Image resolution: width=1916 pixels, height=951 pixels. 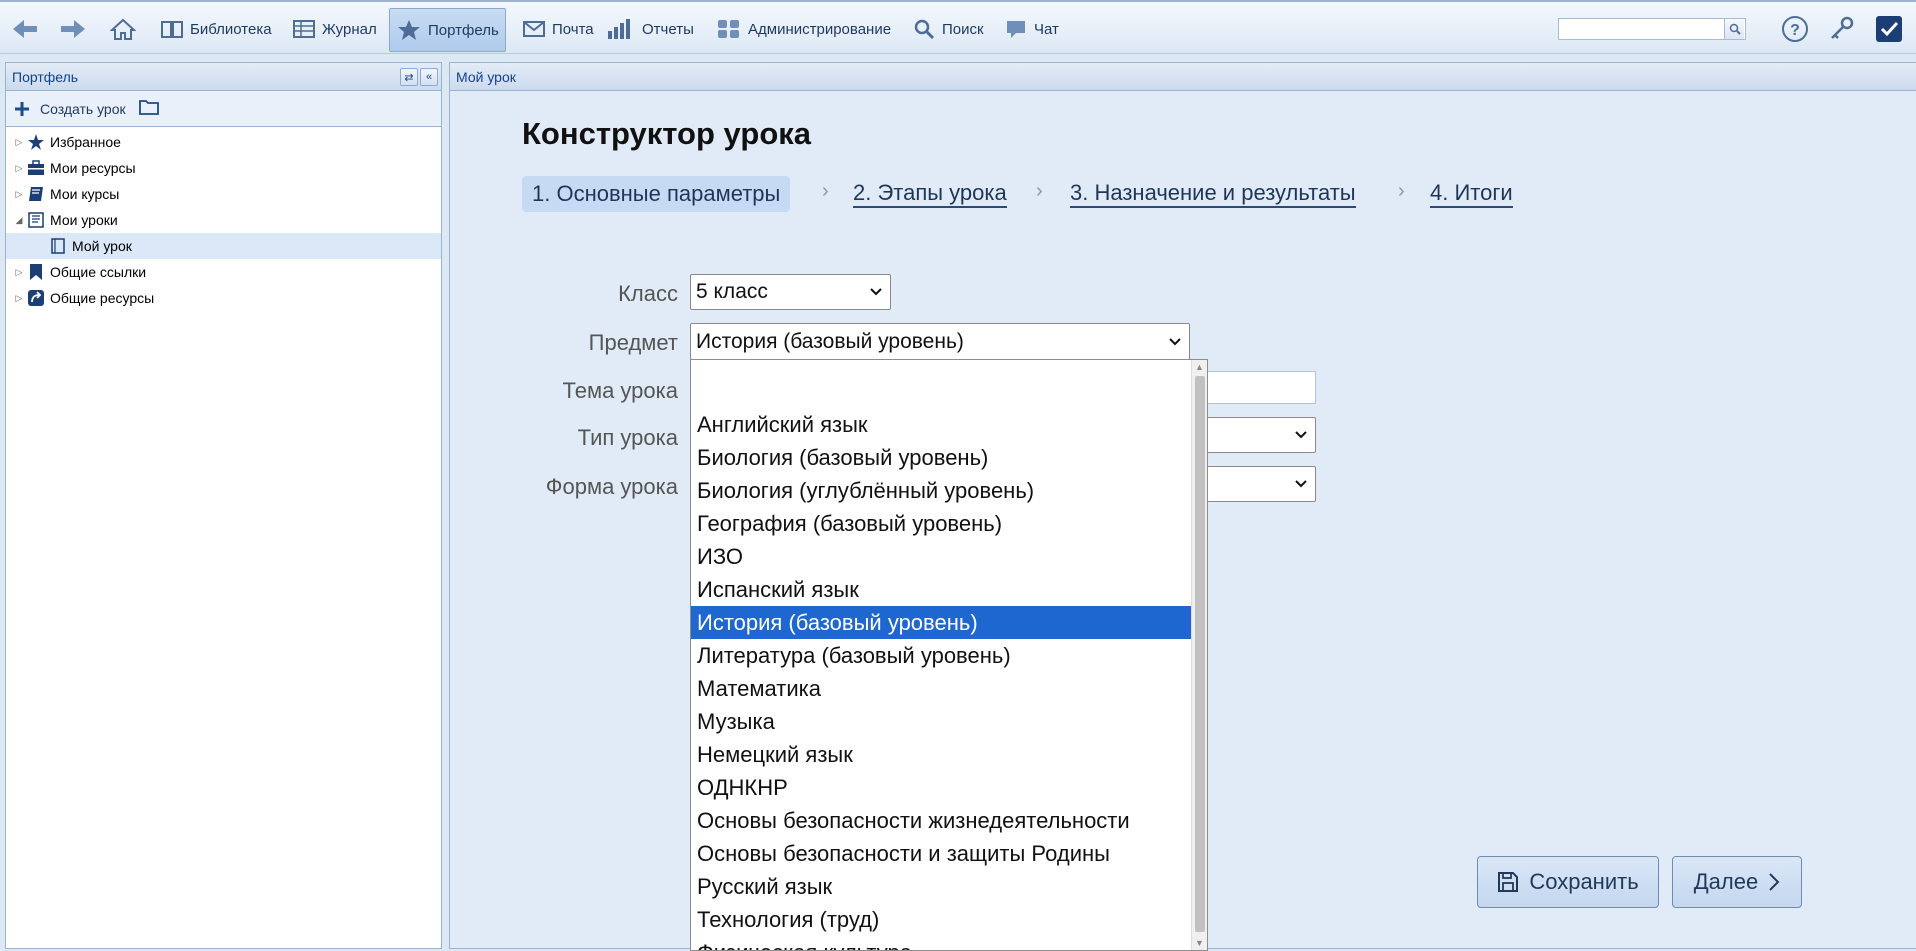 I want to click on topic-label: Тема урока, so click(x=620, y=390).